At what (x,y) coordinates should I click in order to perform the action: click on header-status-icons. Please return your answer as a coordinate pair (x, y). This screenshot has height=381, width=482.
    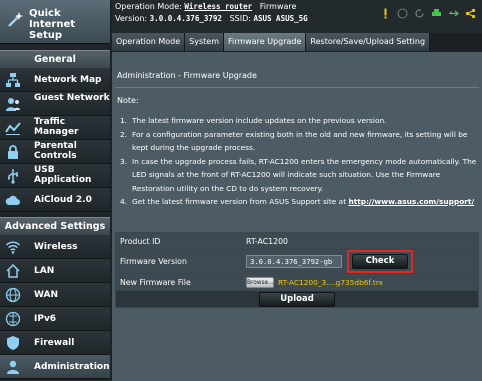
    Looking at the image, I should click on (428, 15).